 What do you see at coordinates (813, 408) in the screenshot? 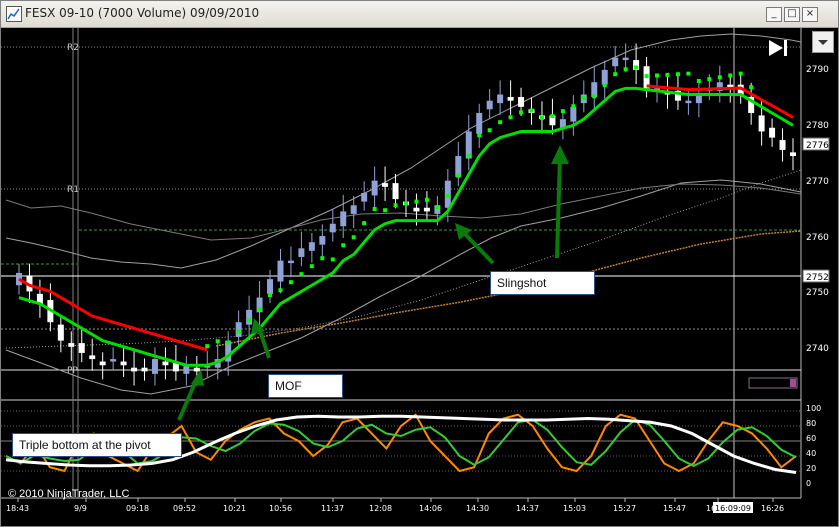
I see `osc-tick: 100` at bounding box center [813, 408].